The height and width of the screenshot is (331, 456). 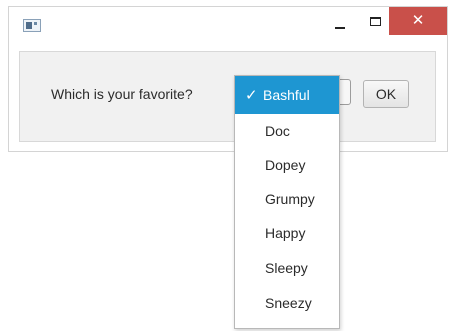 What do you see at coordinates (340, 28) in the screenshot?
I see `minimize-icon` at bounding box center [340, 28].